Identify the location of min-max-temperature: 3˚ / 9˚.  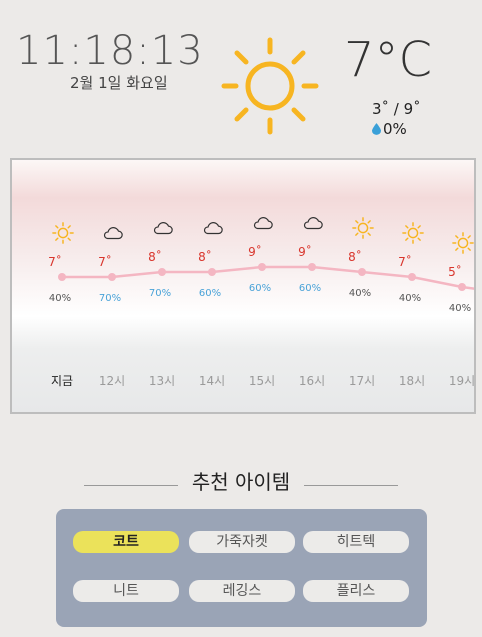
(396, 109).